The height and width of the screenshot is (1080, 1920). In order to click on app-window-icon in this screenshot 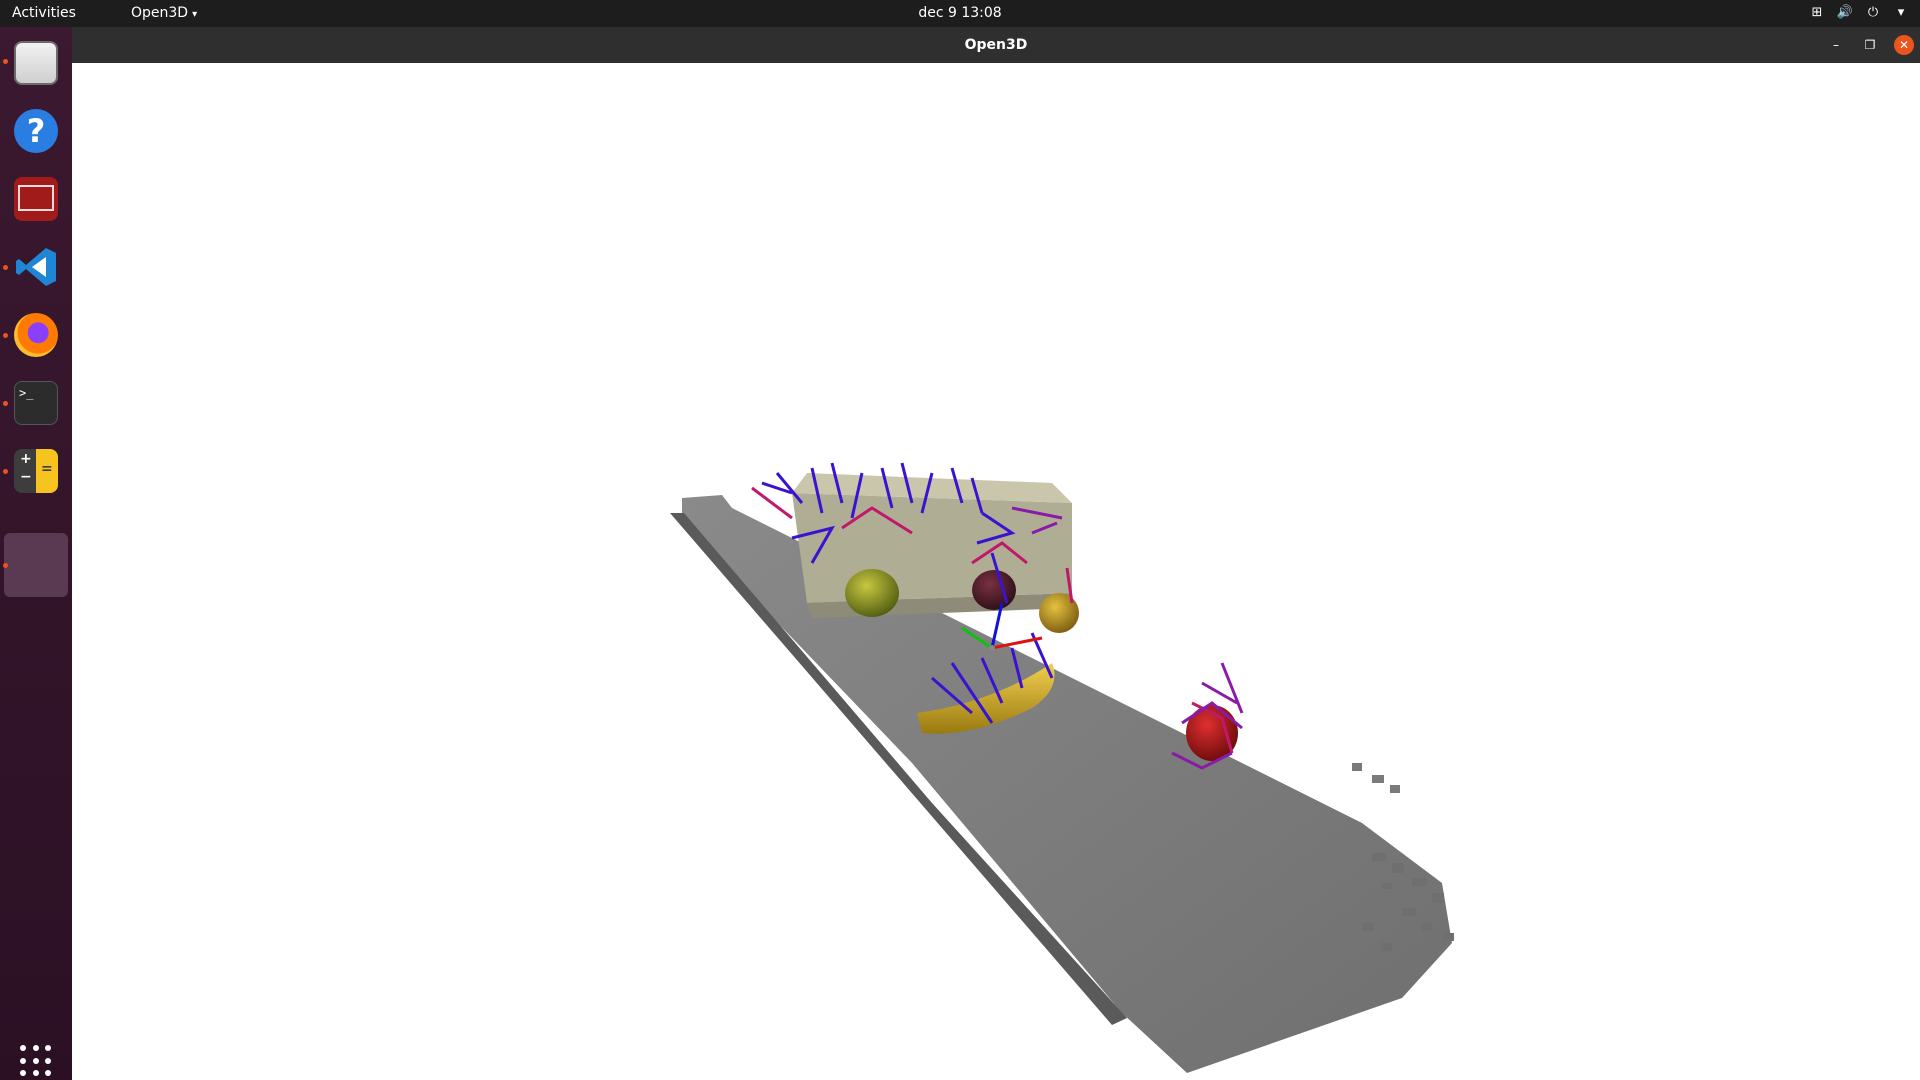, I will do `click(36, 199)`.